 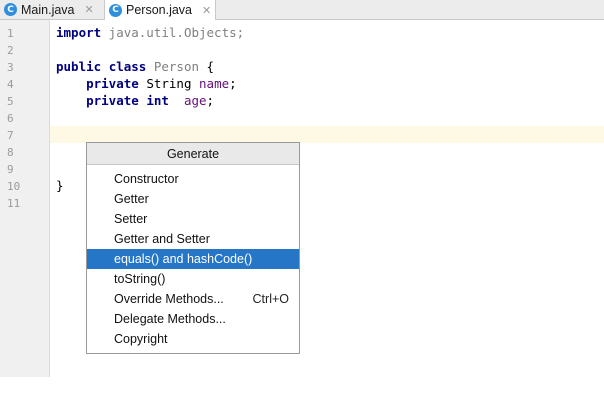 What do you see at coordinates (193, 179) in the screenshot?
I see `menu-item-constructor: Constructor` at bounding box center [193, 179].